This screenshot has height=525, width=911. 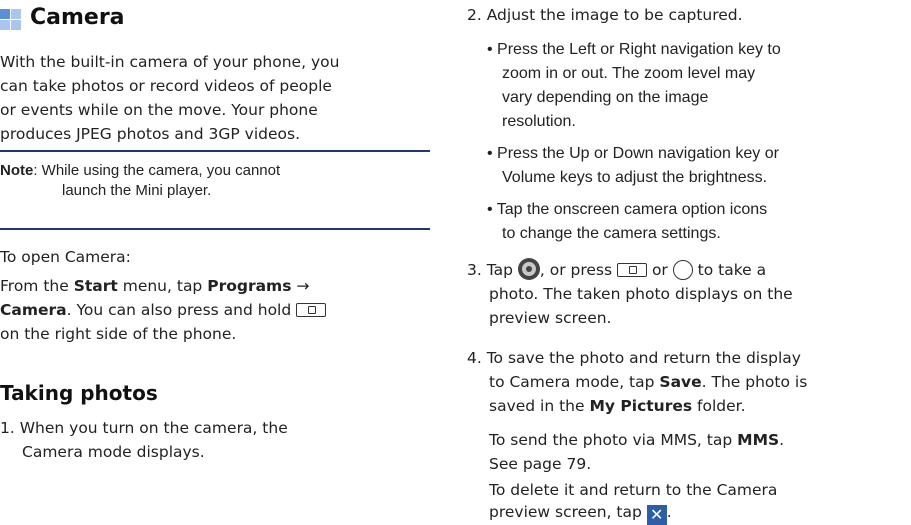 What do you see at coordinates (682, 270) in the screenshot?
I see `confirm-key-icon` at bounding box center [682, 270].